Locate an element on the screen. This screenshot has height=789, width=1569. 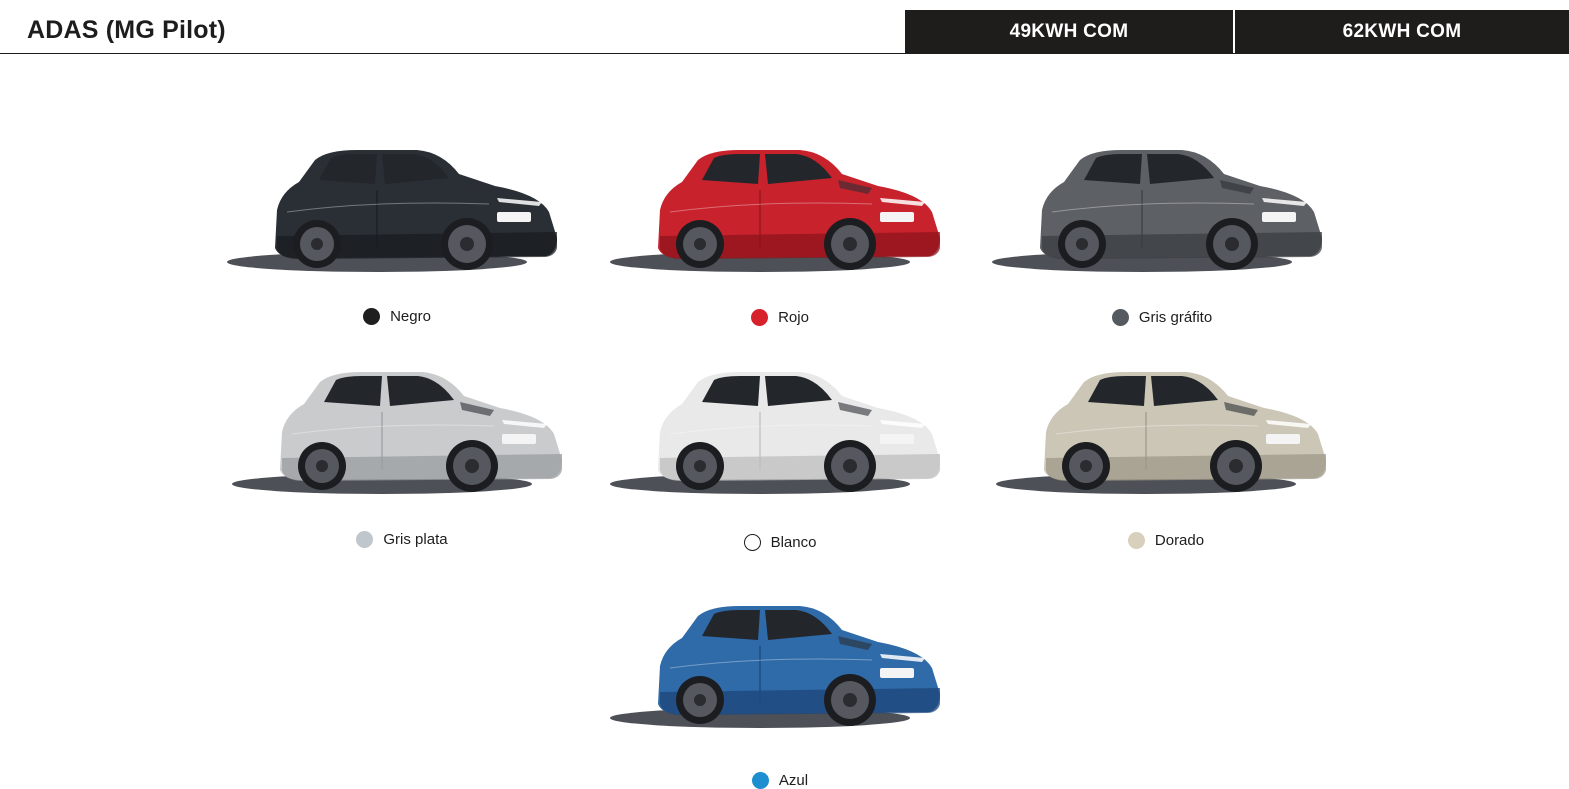
version-tab-49kwh: 49KWH COM is located at coordinates (1069, 32).